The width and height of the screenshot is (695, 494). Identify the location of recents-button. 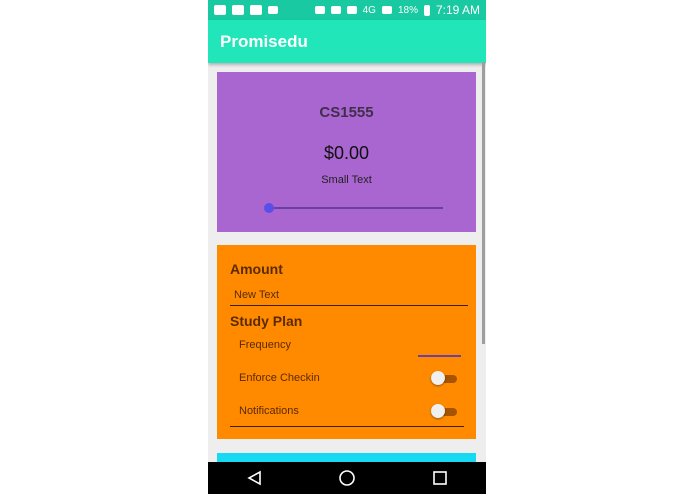
(440, 478).